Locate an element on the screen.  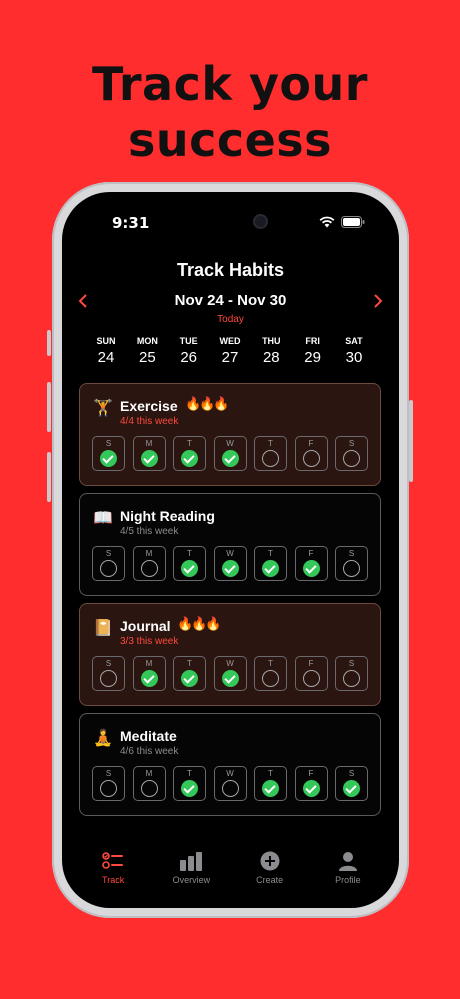
tab-track: Track is located at coordinates (113, 867).